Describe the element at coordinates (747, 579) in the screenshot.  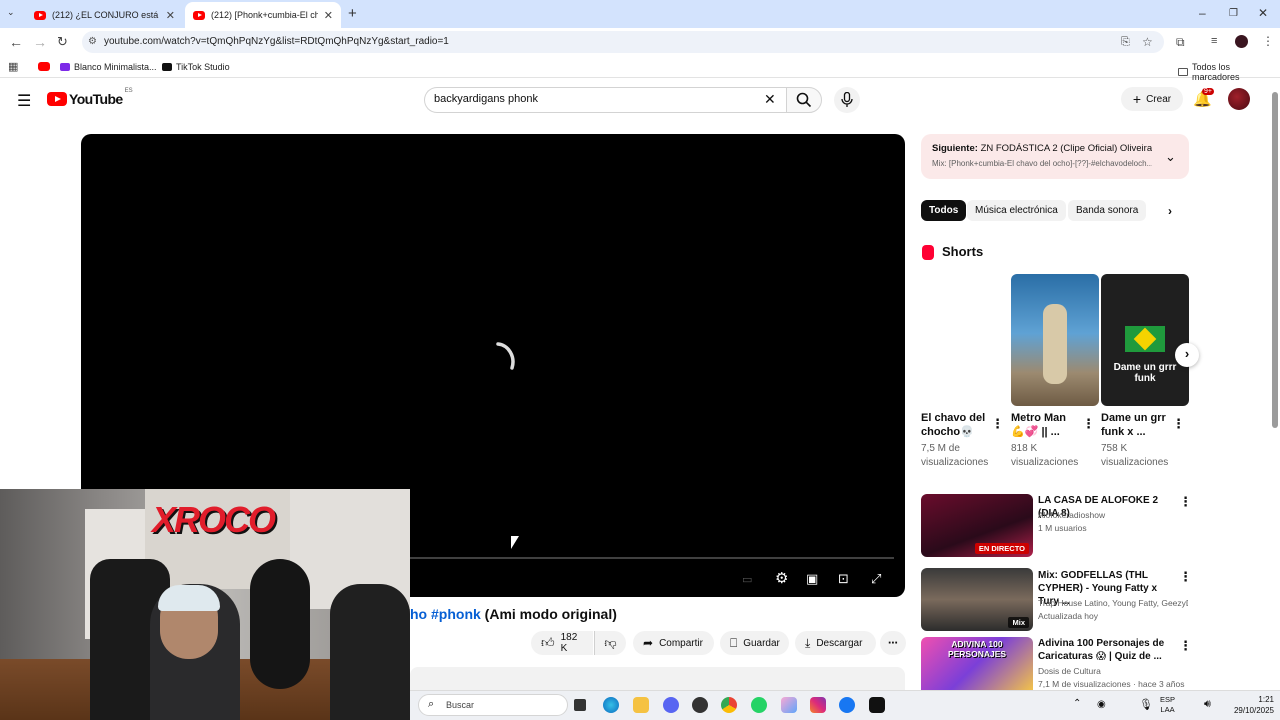
I see `subtitles-icon: ▭` at that location.